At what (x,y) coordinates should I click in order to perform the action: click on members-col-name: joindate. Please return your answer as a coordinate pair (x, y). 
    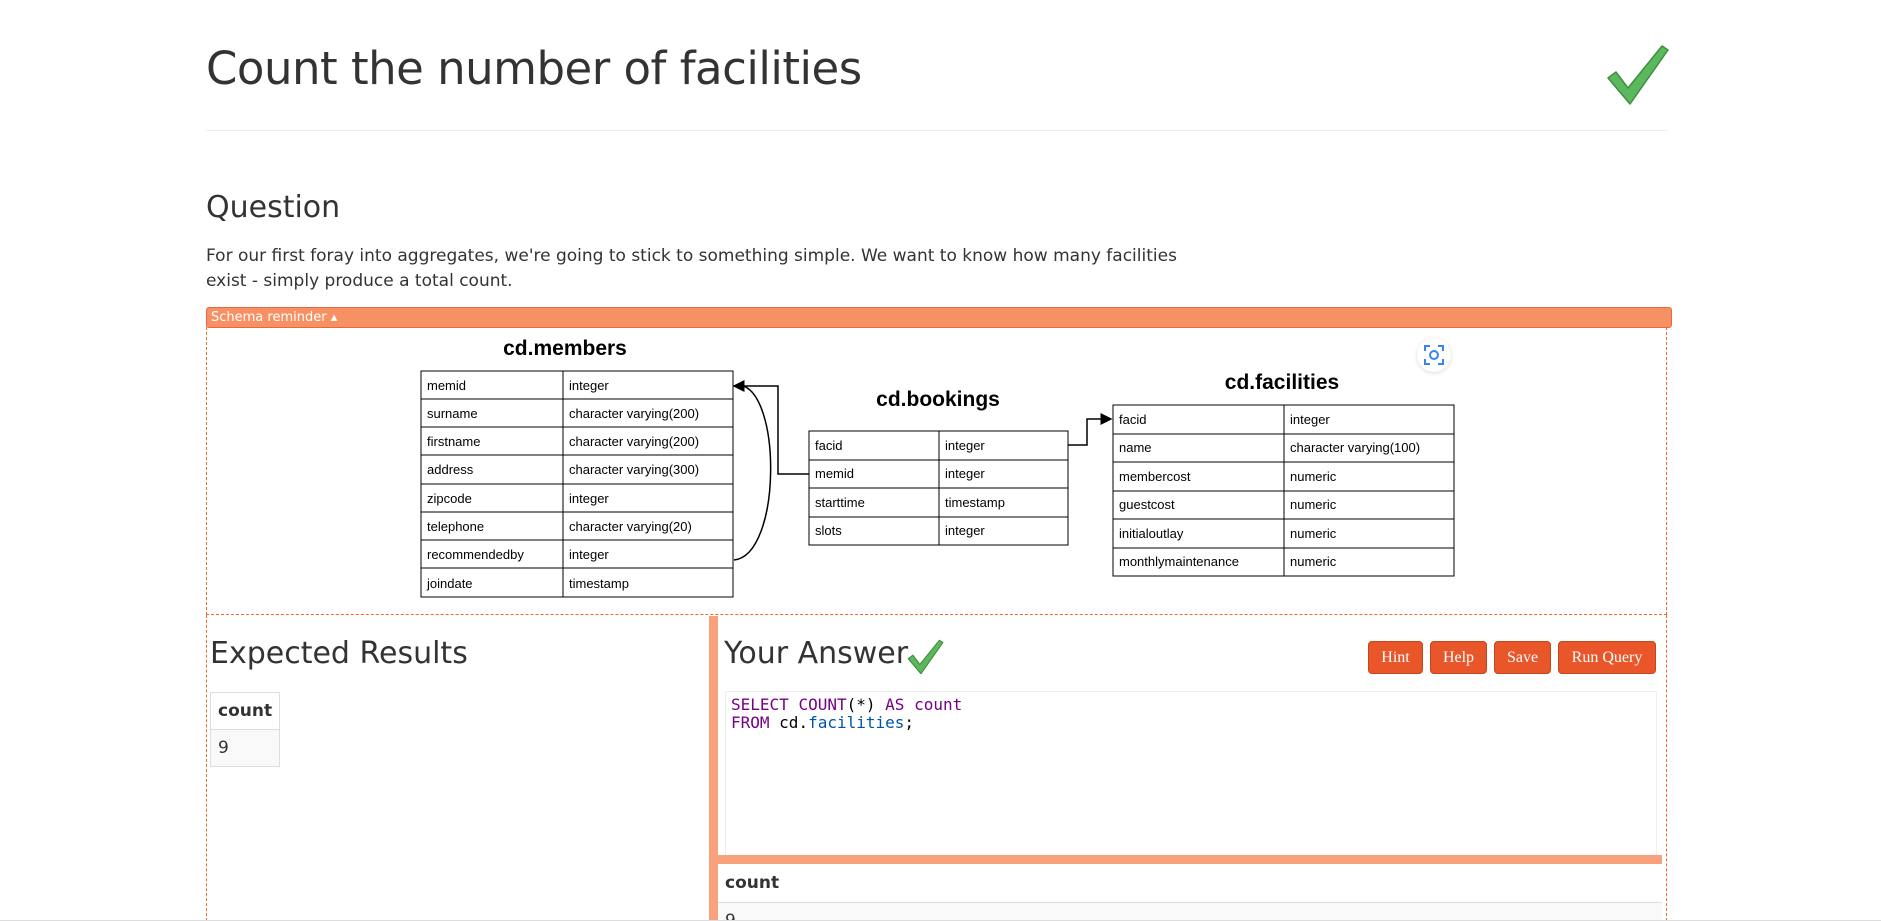
    Looking at the image, I should click on (449, 583).